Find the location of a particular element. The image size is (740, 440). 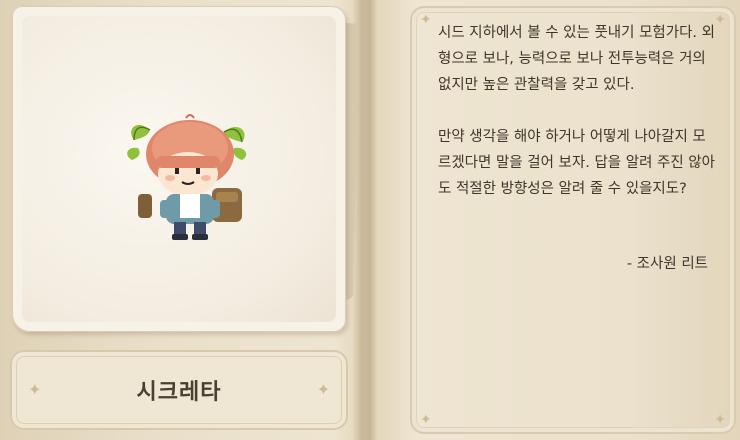

signature: - 조사원 리트 is located at coordinates (667, 264).